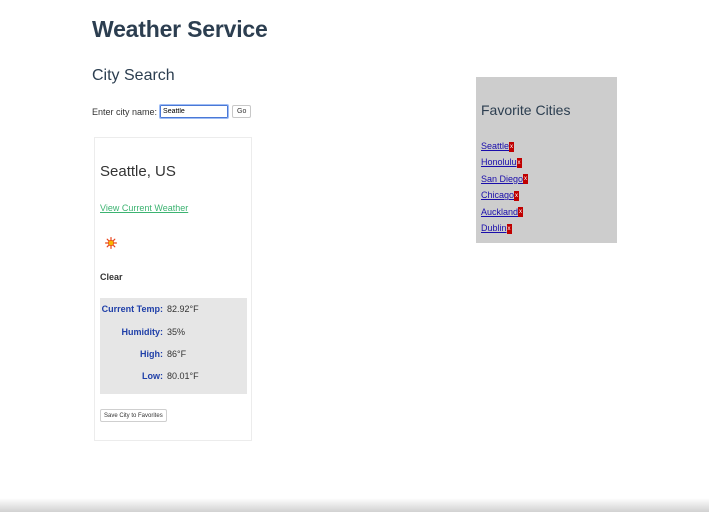  What do you see at coordinates (526, 110) in the screenshot?
I see `favorites-title: Favorite Cities` at bounding box center [526, 110].